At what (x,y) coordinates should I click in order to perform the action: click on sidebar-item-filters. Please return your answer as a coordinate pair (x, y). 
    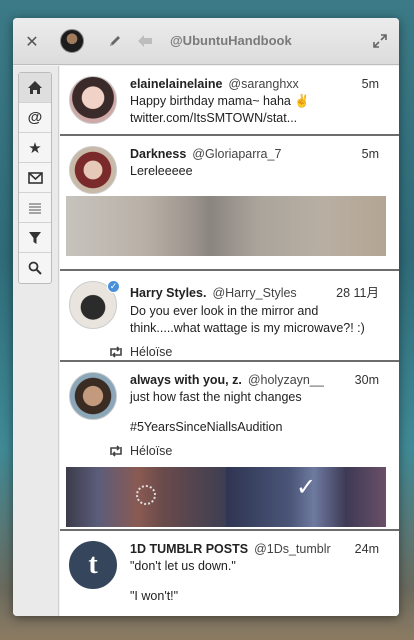
    Looking at the image, I should click on (35, 238).